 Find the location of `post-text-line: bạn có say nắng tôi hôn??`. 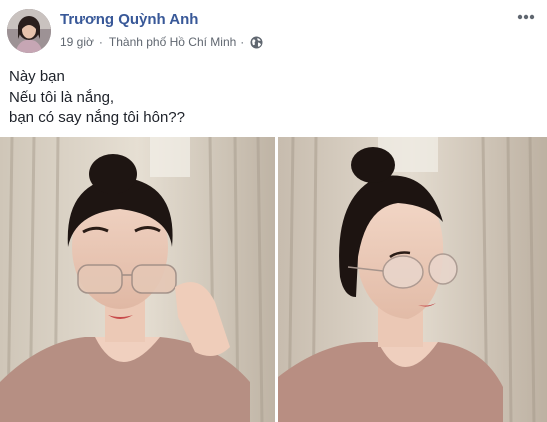

post-text-line: bạn có say nắng tôi hôn?? is located at coordinates (97, 117).